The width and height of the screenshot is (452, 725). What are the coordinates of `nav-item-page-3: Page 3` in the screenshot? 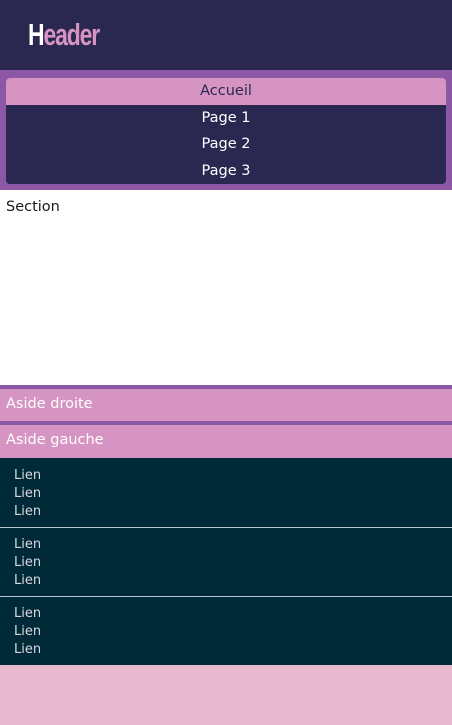 It's located at (226, 171).